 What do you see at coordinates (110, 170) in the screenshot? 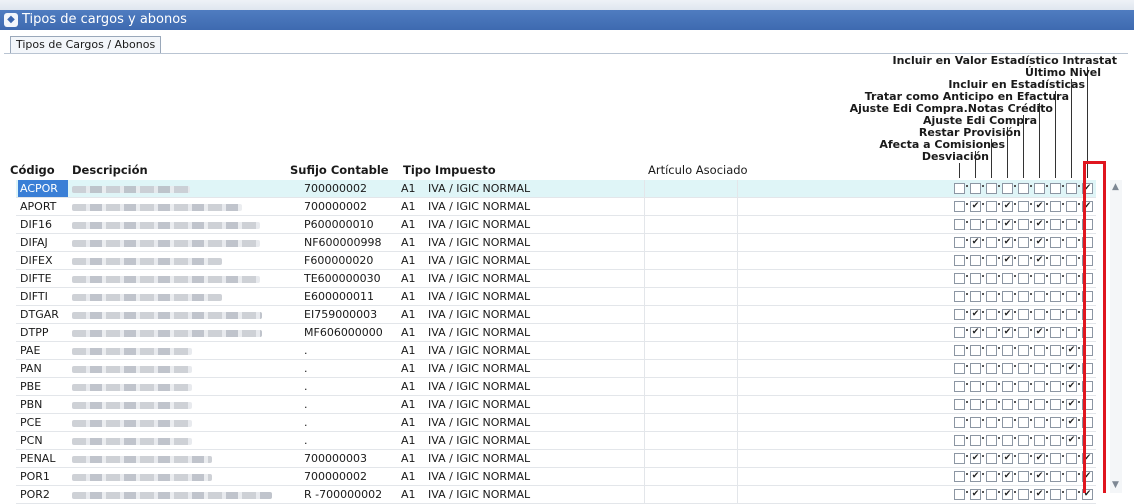
I see `header-descripcion: Descripción` at bounding box center [110, 170].